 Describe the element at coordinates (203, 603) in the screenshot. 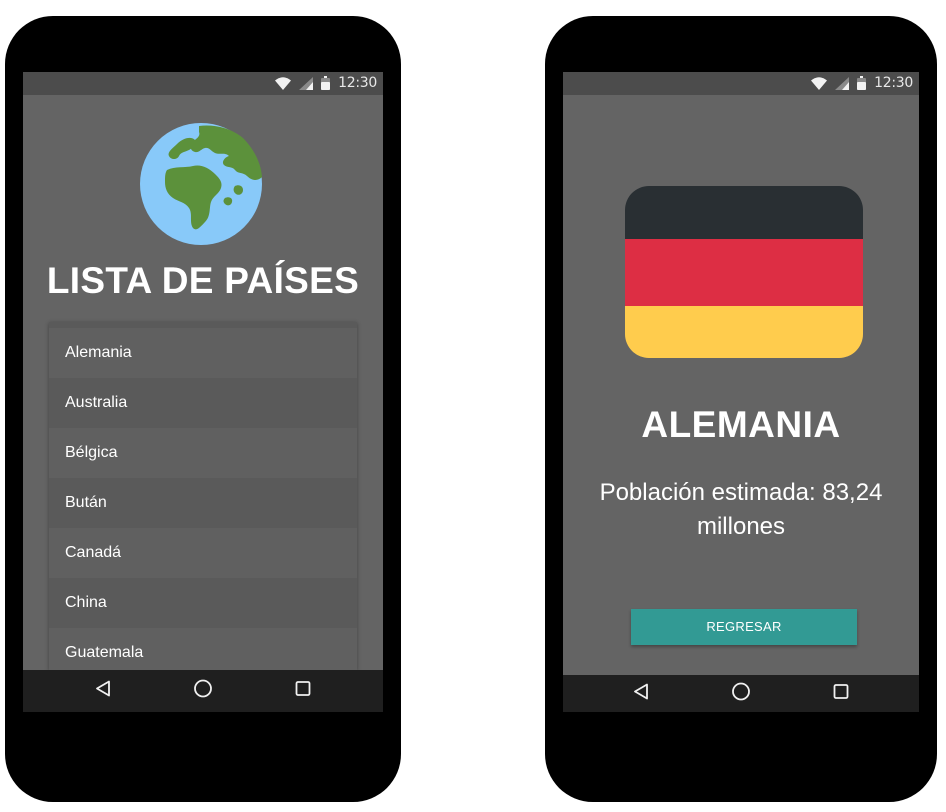

I see `list-item: China` at that location.